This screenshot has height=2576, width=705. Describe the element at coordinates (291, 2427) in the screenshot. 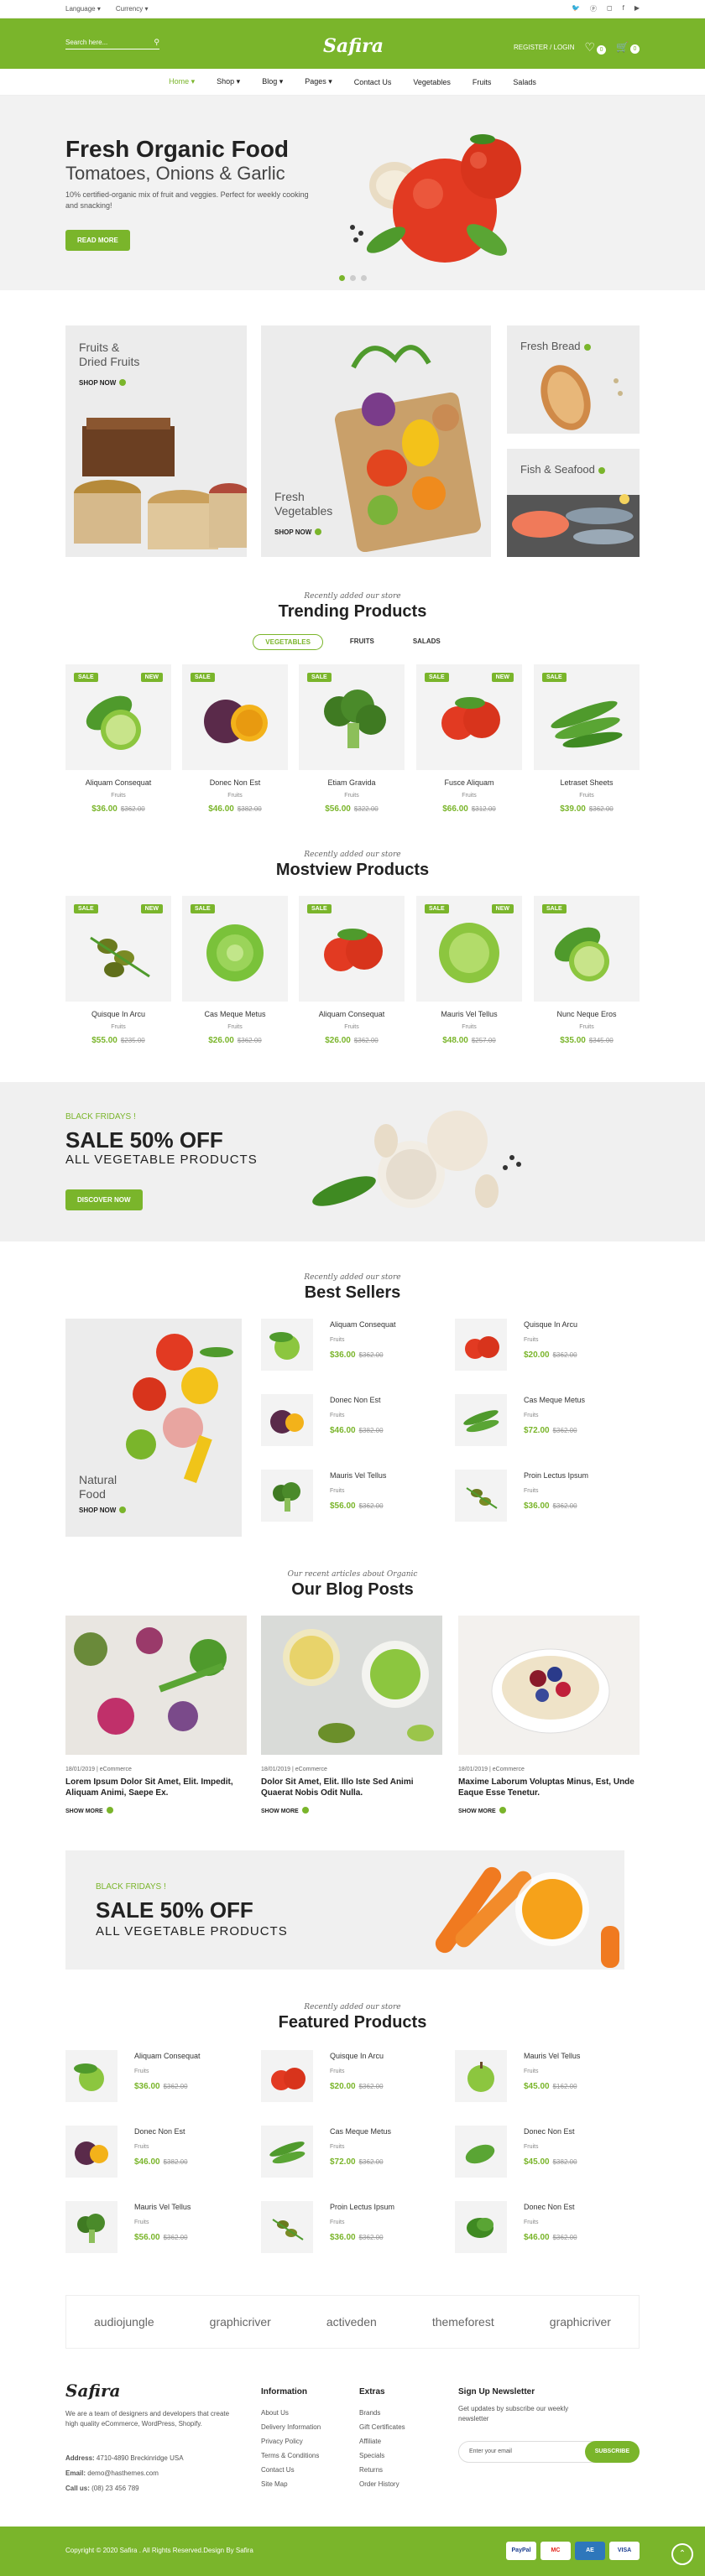

I see `footer-link: Delivery Information` at that location.